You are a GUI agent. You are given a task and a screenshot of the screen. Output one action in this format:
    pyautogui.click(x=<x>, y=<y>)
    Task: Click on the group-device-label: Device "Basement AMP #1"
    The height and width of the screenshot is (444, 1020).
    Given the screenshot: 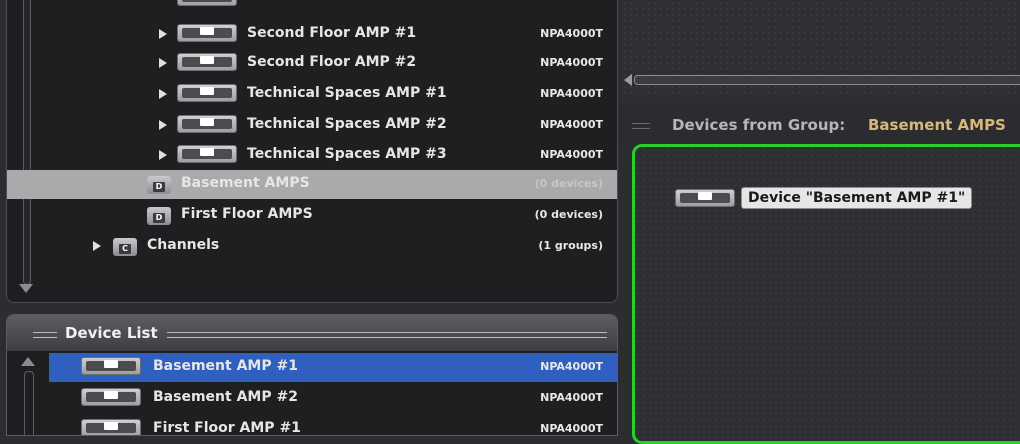 What is the action you would take?
    pyautogui.click(x=857, y=198)
    